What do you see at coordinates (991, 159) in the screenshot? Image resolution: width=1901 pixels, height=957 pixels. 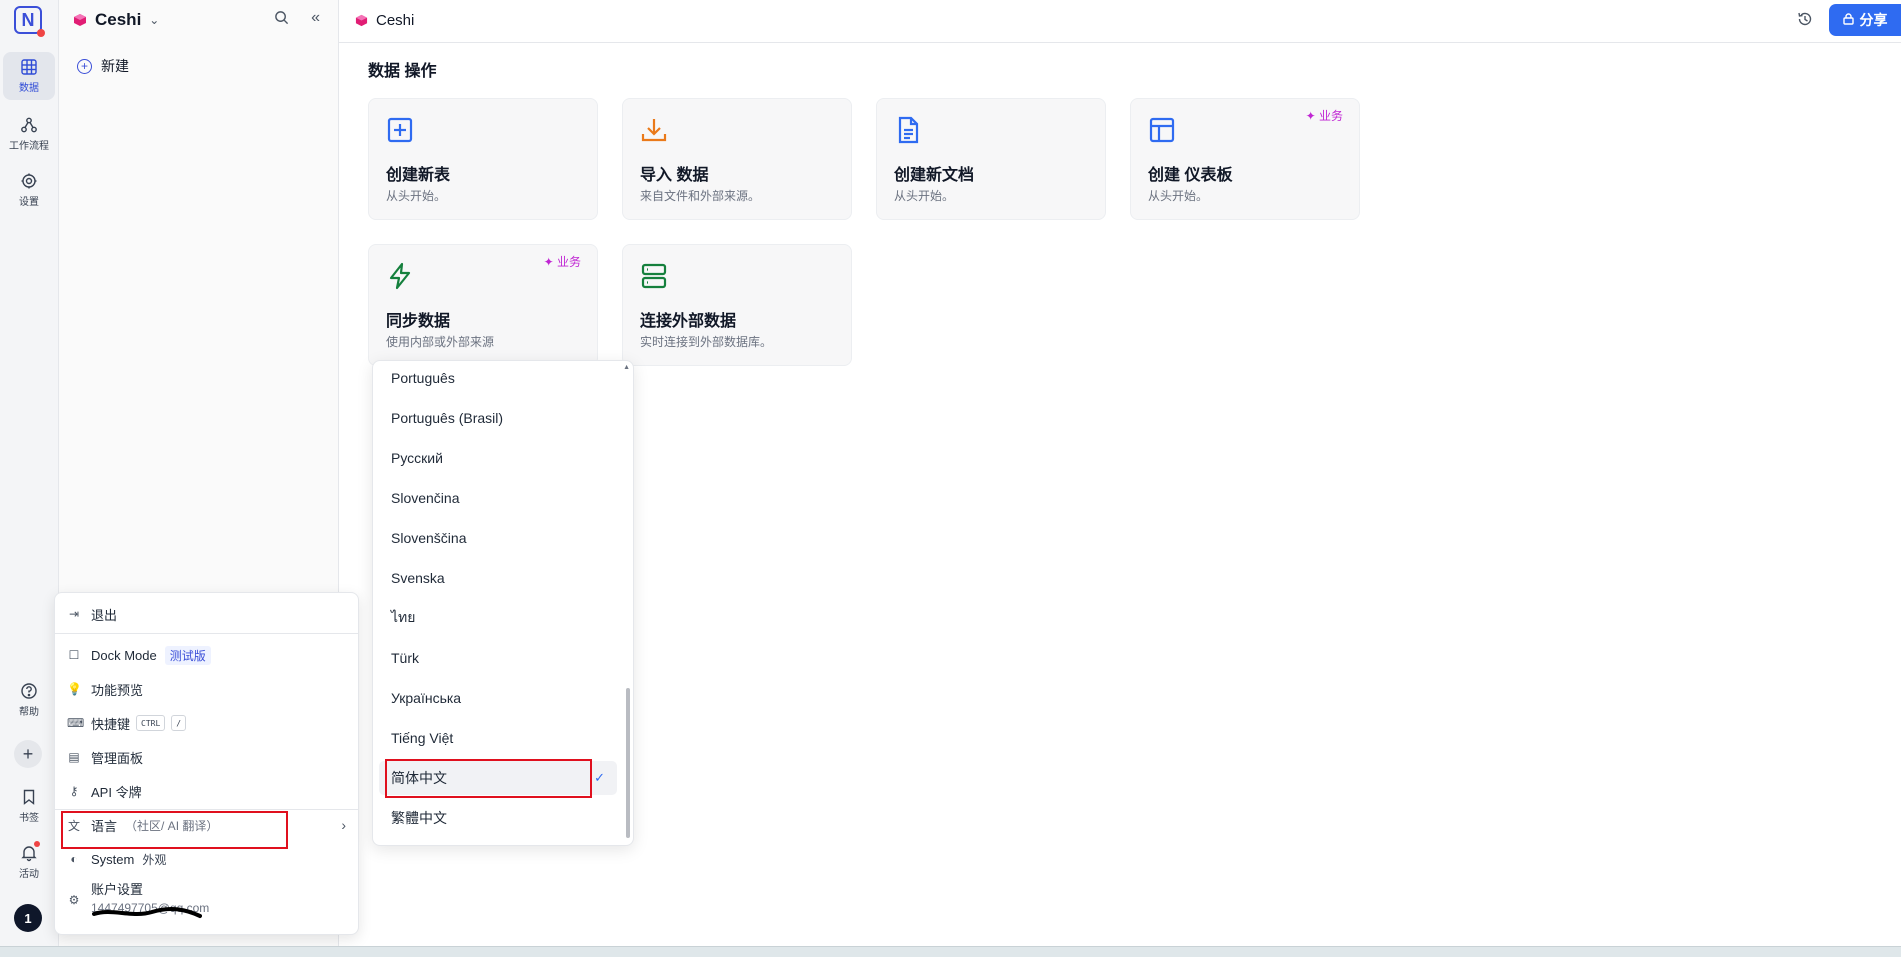 I see `card-create-document: 创建新文档 从头开始。` at bounding box center [991, 159].